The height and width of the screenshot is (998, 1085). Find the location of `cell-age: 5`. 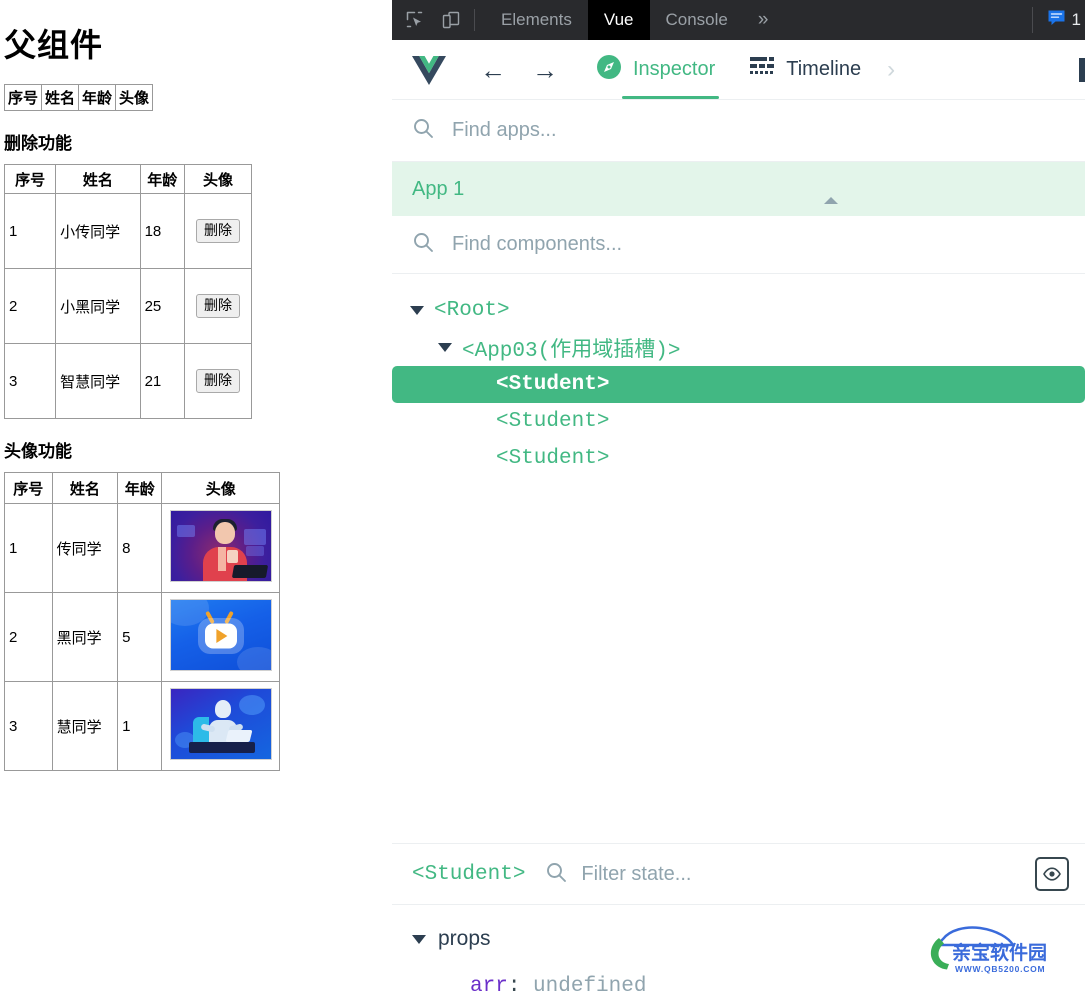

cell-age: 5 is located at coordinates (140, 637).